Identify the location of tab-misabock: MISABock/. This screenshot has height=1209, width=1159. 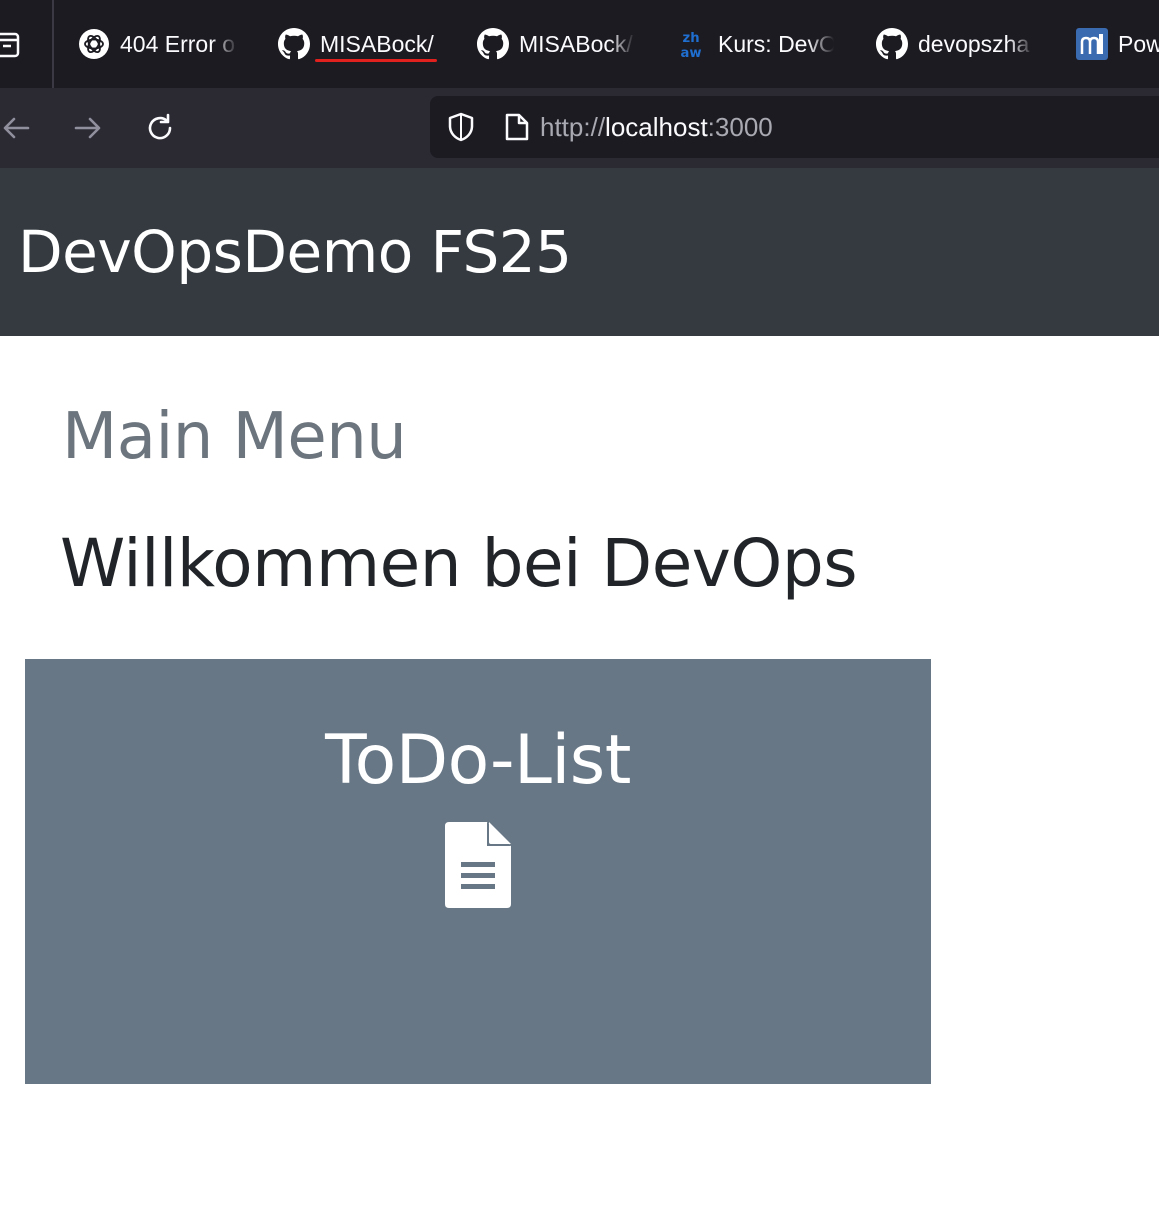
(556, 44).